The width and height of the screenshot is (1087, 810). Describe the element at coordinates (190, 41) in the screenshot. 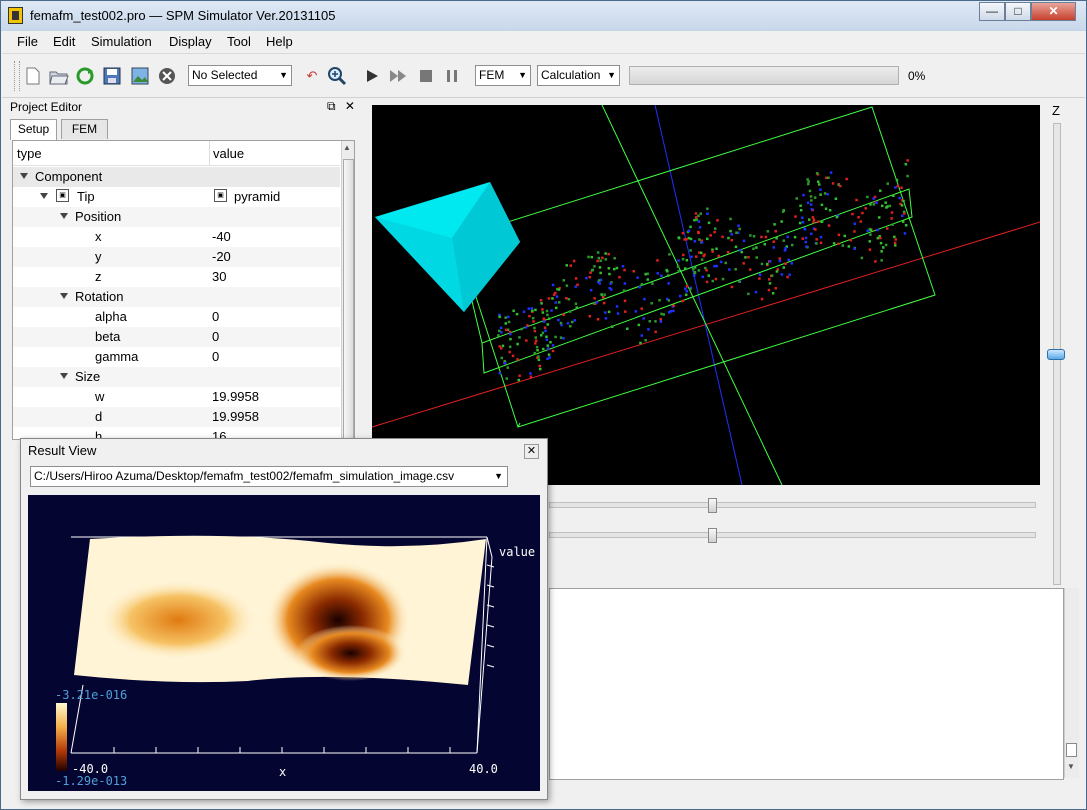

I see `menu-display: Display` at that location.